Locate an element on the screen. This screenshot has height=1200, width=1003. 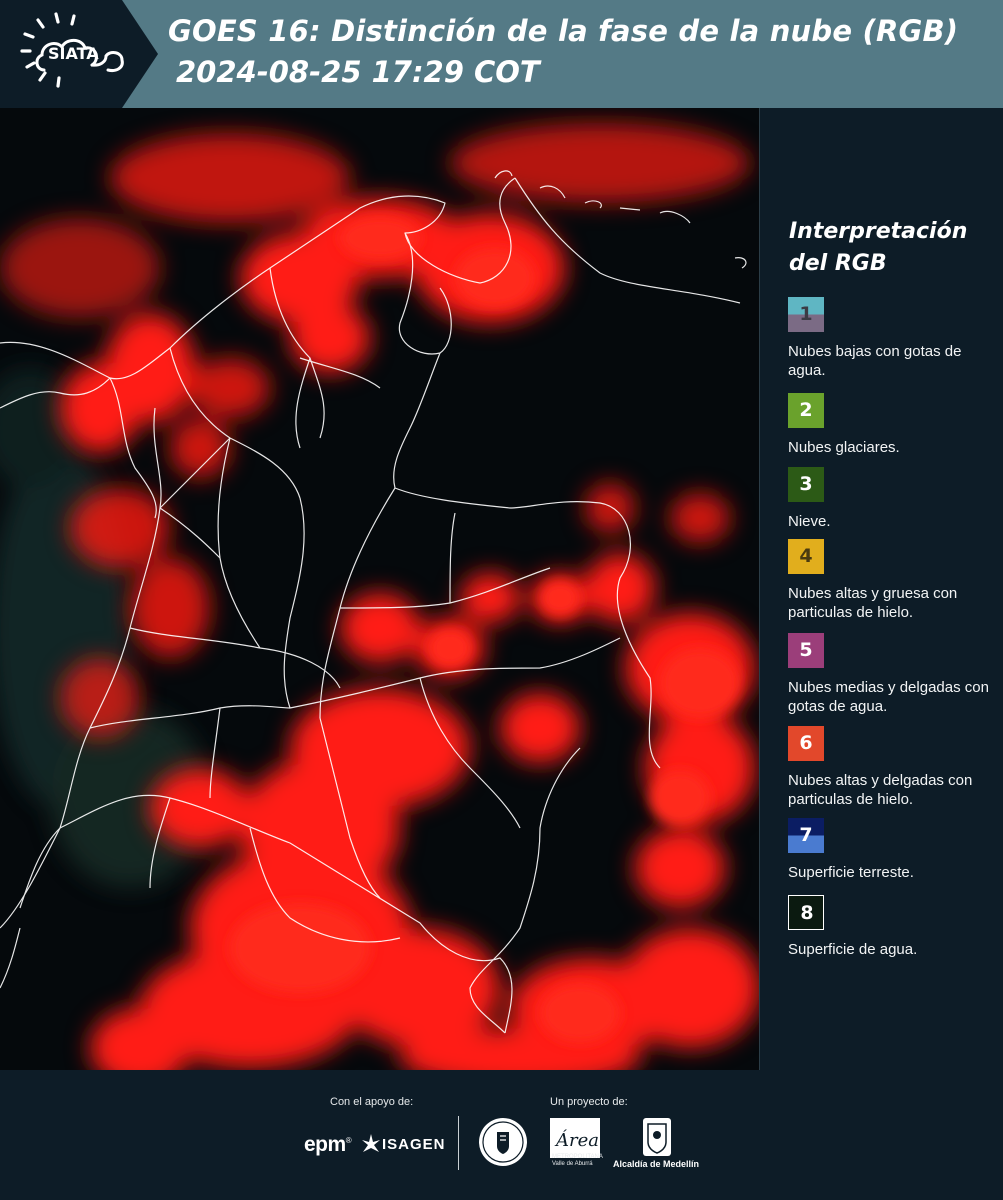
epm-logo: epm® is located at coordinates (328, 1145).